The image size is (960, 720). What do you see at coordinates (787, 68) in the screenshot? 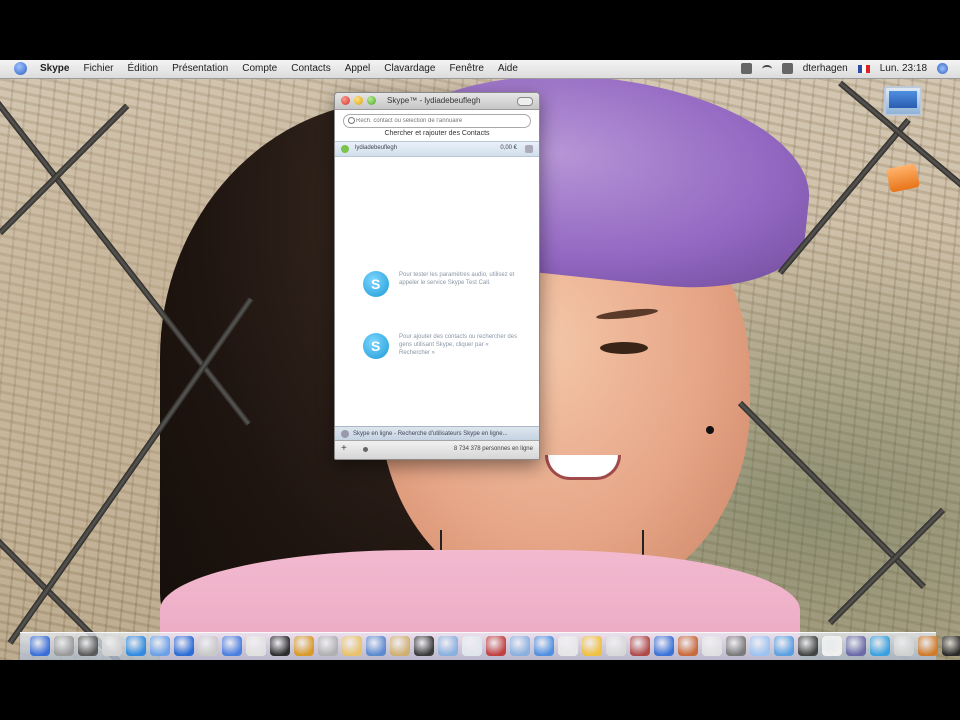
I see `volume-icon` at bounding box center [787, 68].